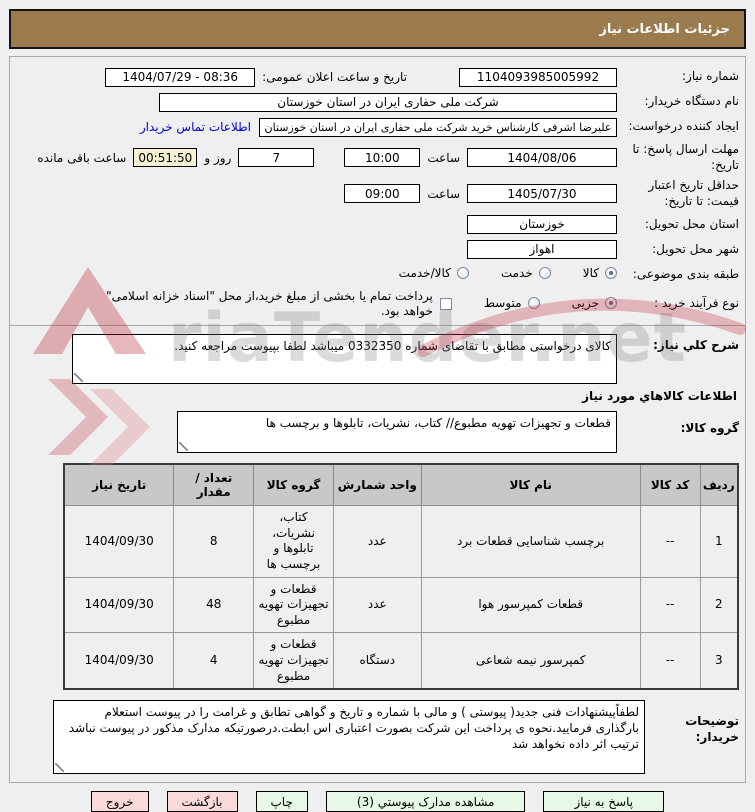 The width and height of the screenshot is (755, 812). I want to click on need-number-field: 1104093985005992, so click(538, 77).